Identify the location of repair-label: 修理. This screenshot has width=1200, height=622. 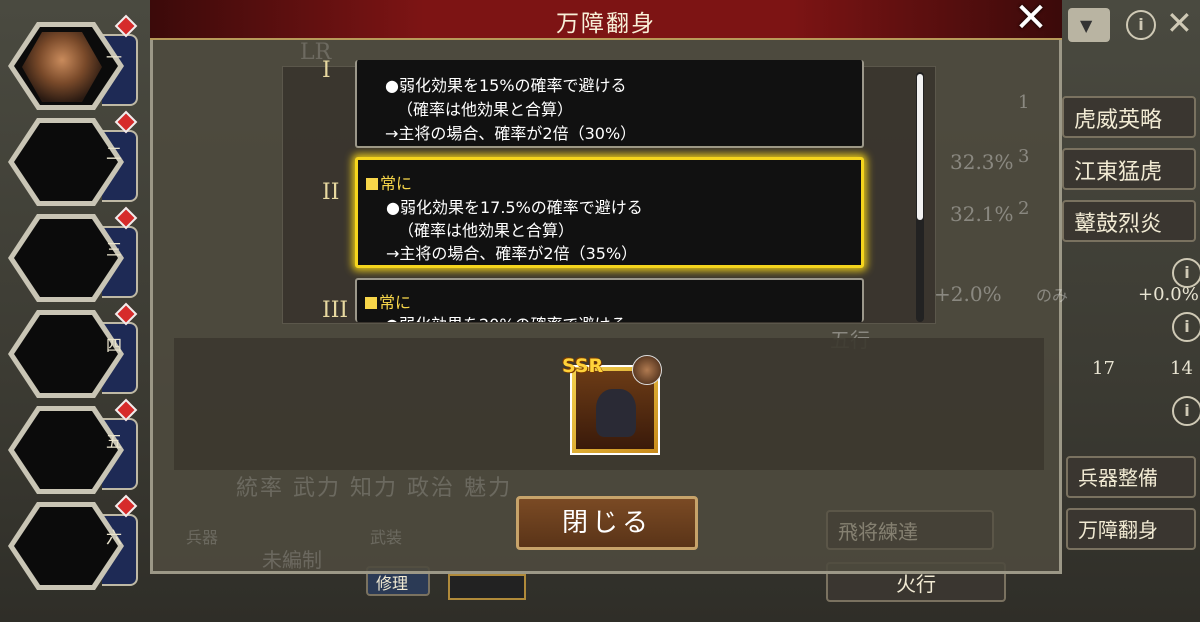
(392, 583).